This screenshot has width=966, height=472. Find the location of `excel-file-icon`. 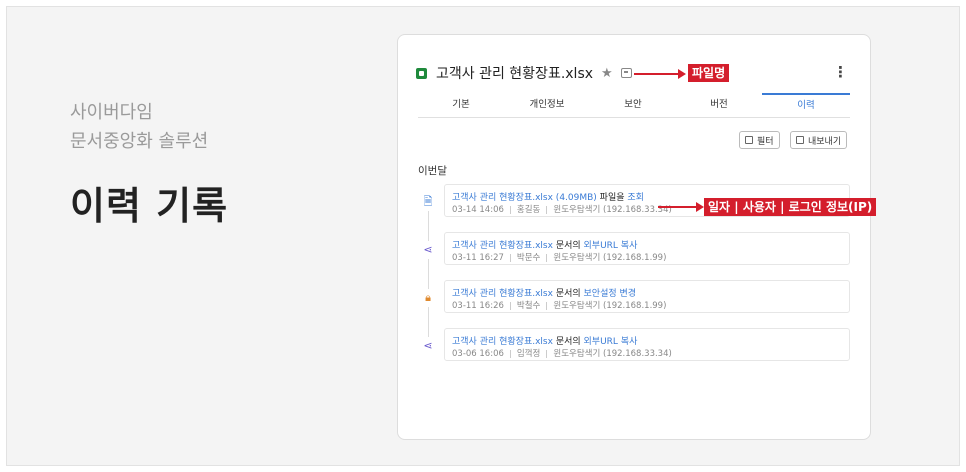

excel-file-icon is located at coordinates (421, 73).